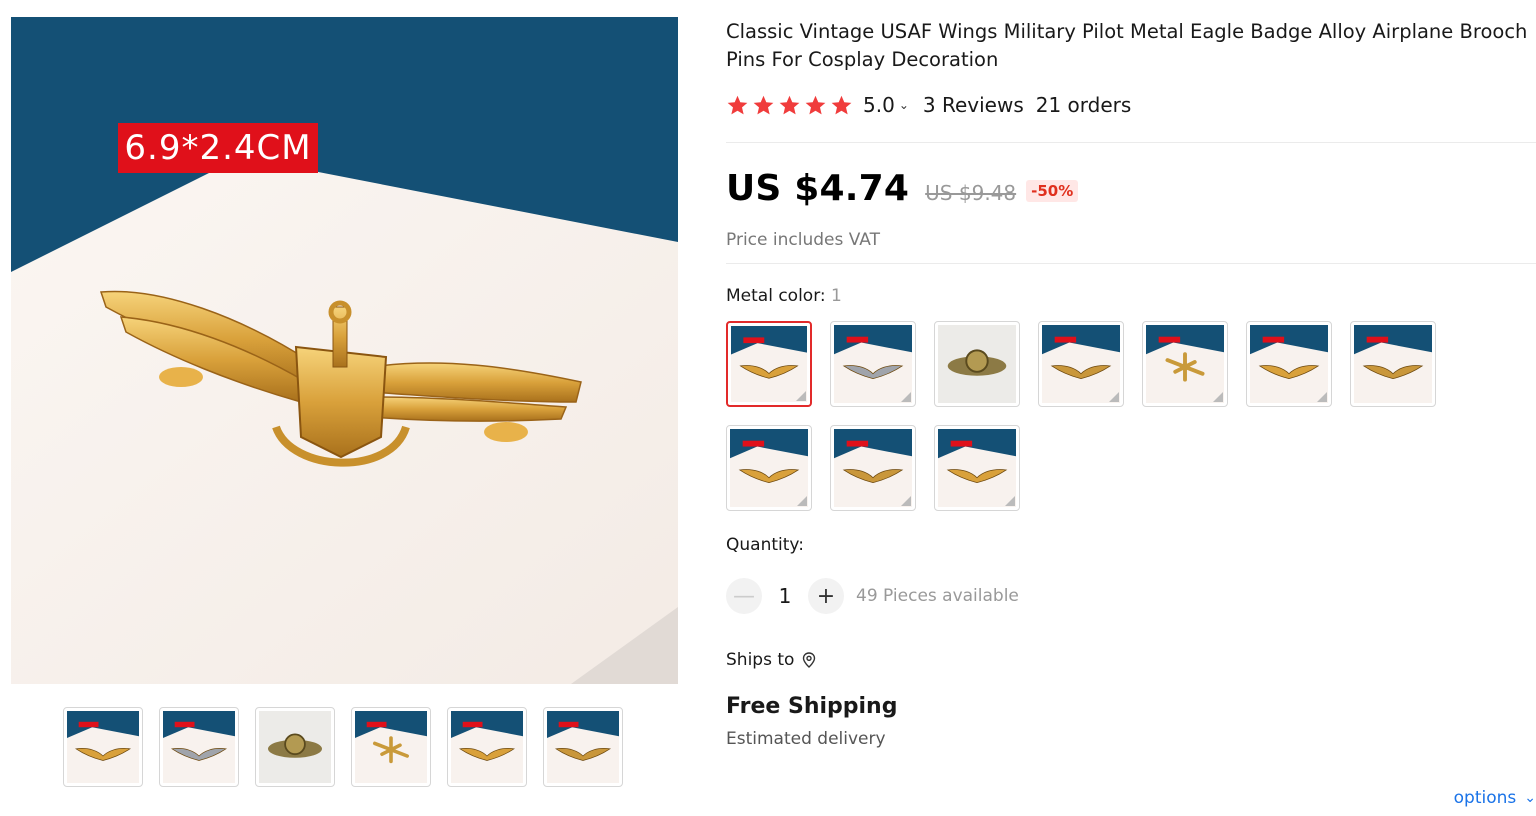 The width and height of the screenshot is (1536, 816). I want to click on options-label: options, so click(1485, 798).